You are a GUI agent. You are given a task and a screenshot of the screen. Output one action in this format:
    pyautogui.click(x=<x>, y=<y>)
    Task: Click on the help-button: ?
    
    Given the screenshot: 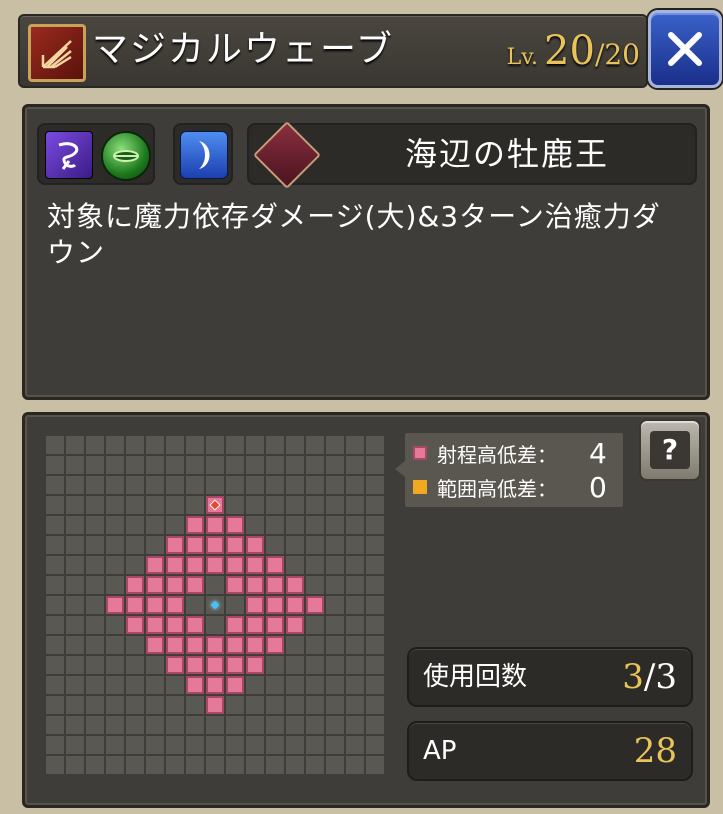 What is the action you would take?
    pyautogui.click(x=670, y=450)
    